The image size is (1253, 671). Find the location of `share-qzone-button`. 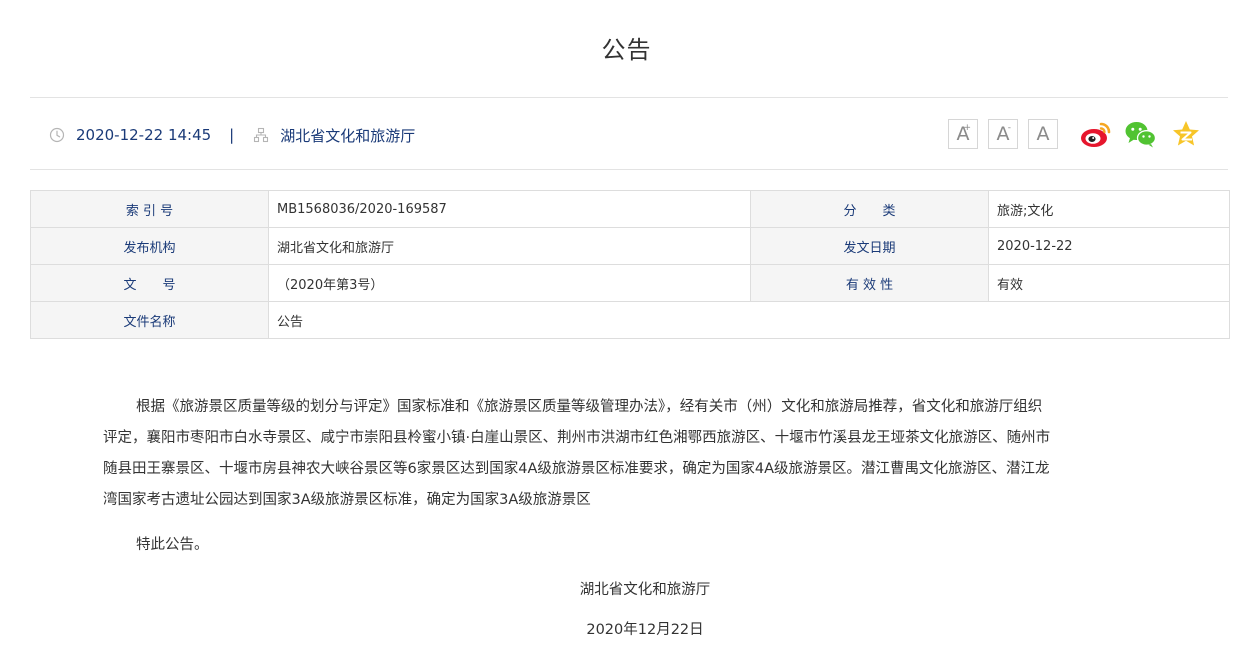

share-qzone-button is located at coordinates (1186, 134).